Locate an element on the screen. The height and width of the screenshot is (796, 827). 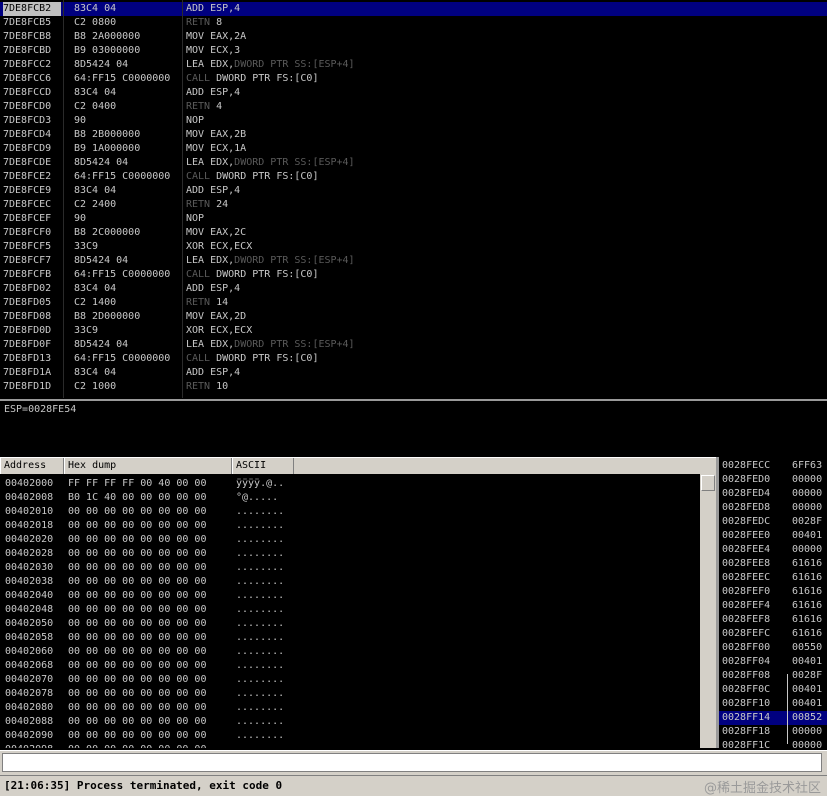
stack-row: 0028FF10 00401 is located at coordinates (773, 704).